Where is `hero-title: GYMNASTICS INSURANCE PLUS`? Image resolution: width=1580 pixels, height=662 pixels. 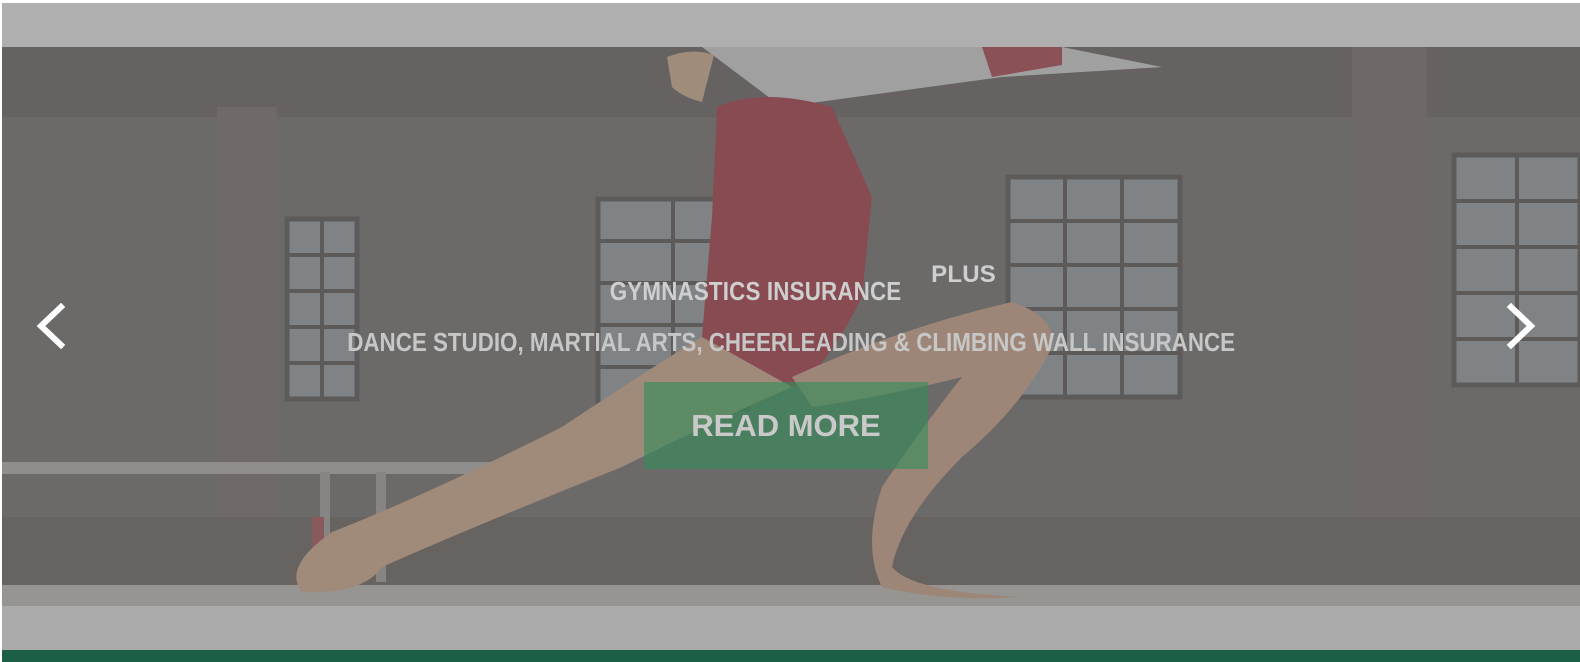 hero-title: GYMNASTICS INSURANCE PLUS is located at coordinates (791, 284).